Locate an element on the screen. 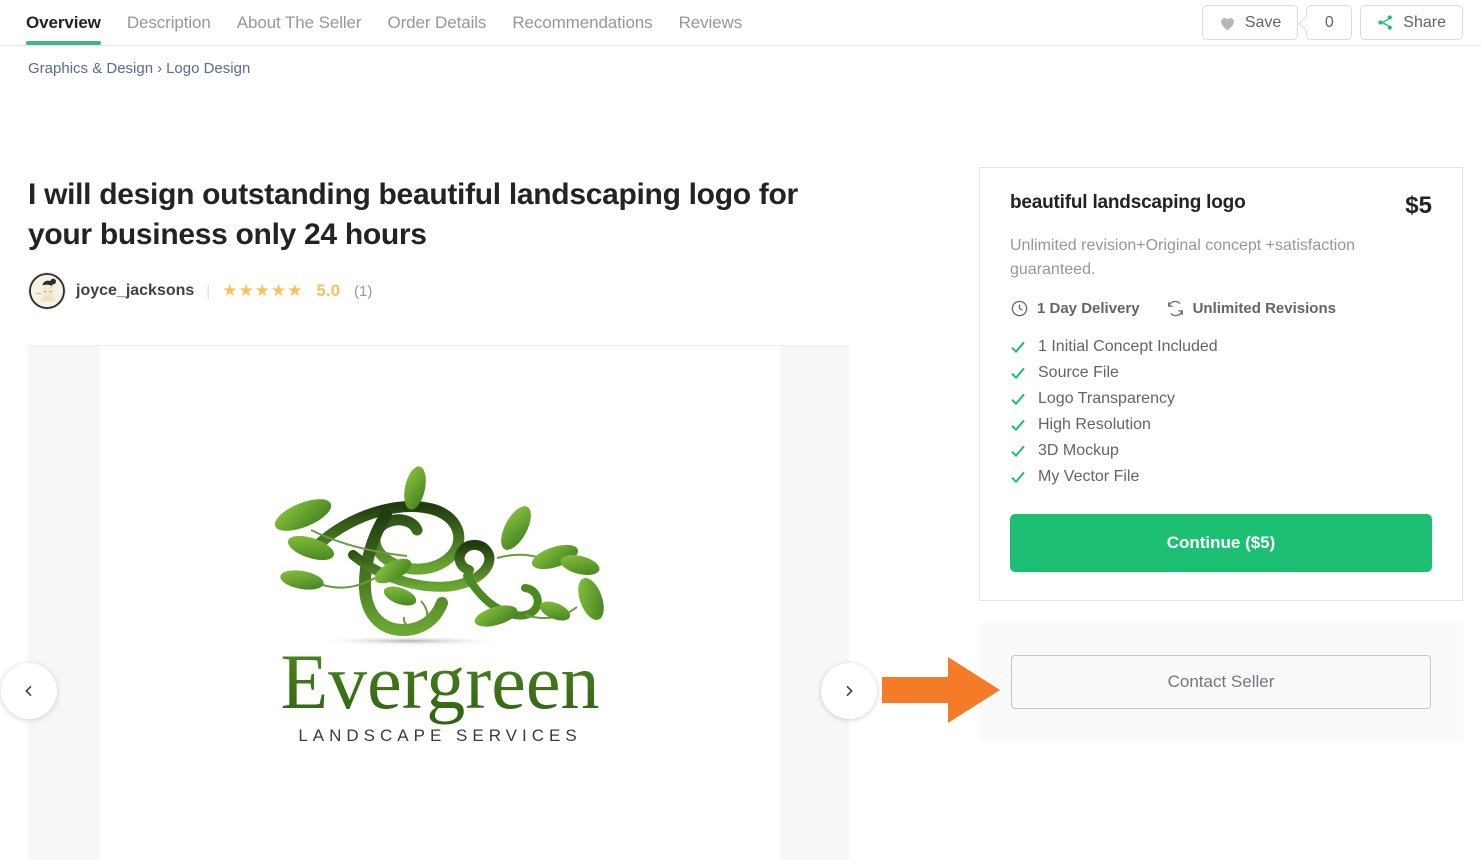  rating-count: (1) is located at coordinates (363, 291).